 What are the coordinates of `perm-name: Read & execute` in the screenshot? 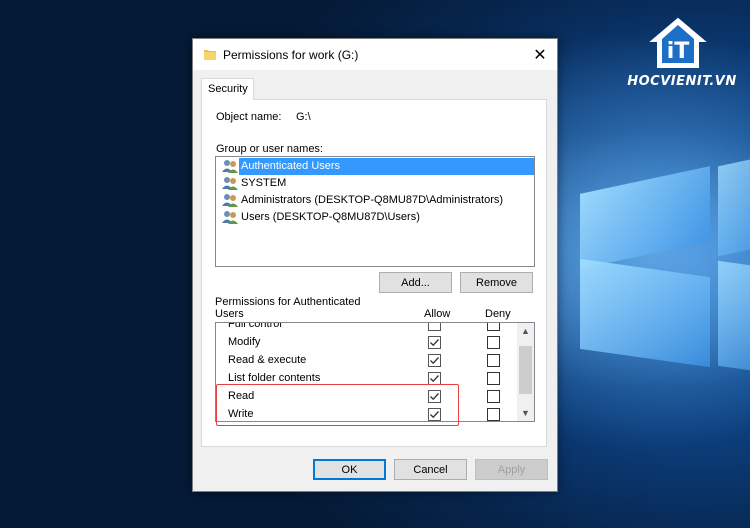 It's located at (267, 360).